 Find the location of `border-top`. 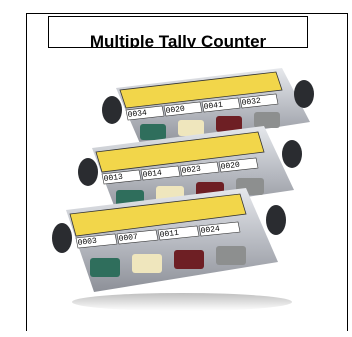

border-top is located at coordinates (187, 13).